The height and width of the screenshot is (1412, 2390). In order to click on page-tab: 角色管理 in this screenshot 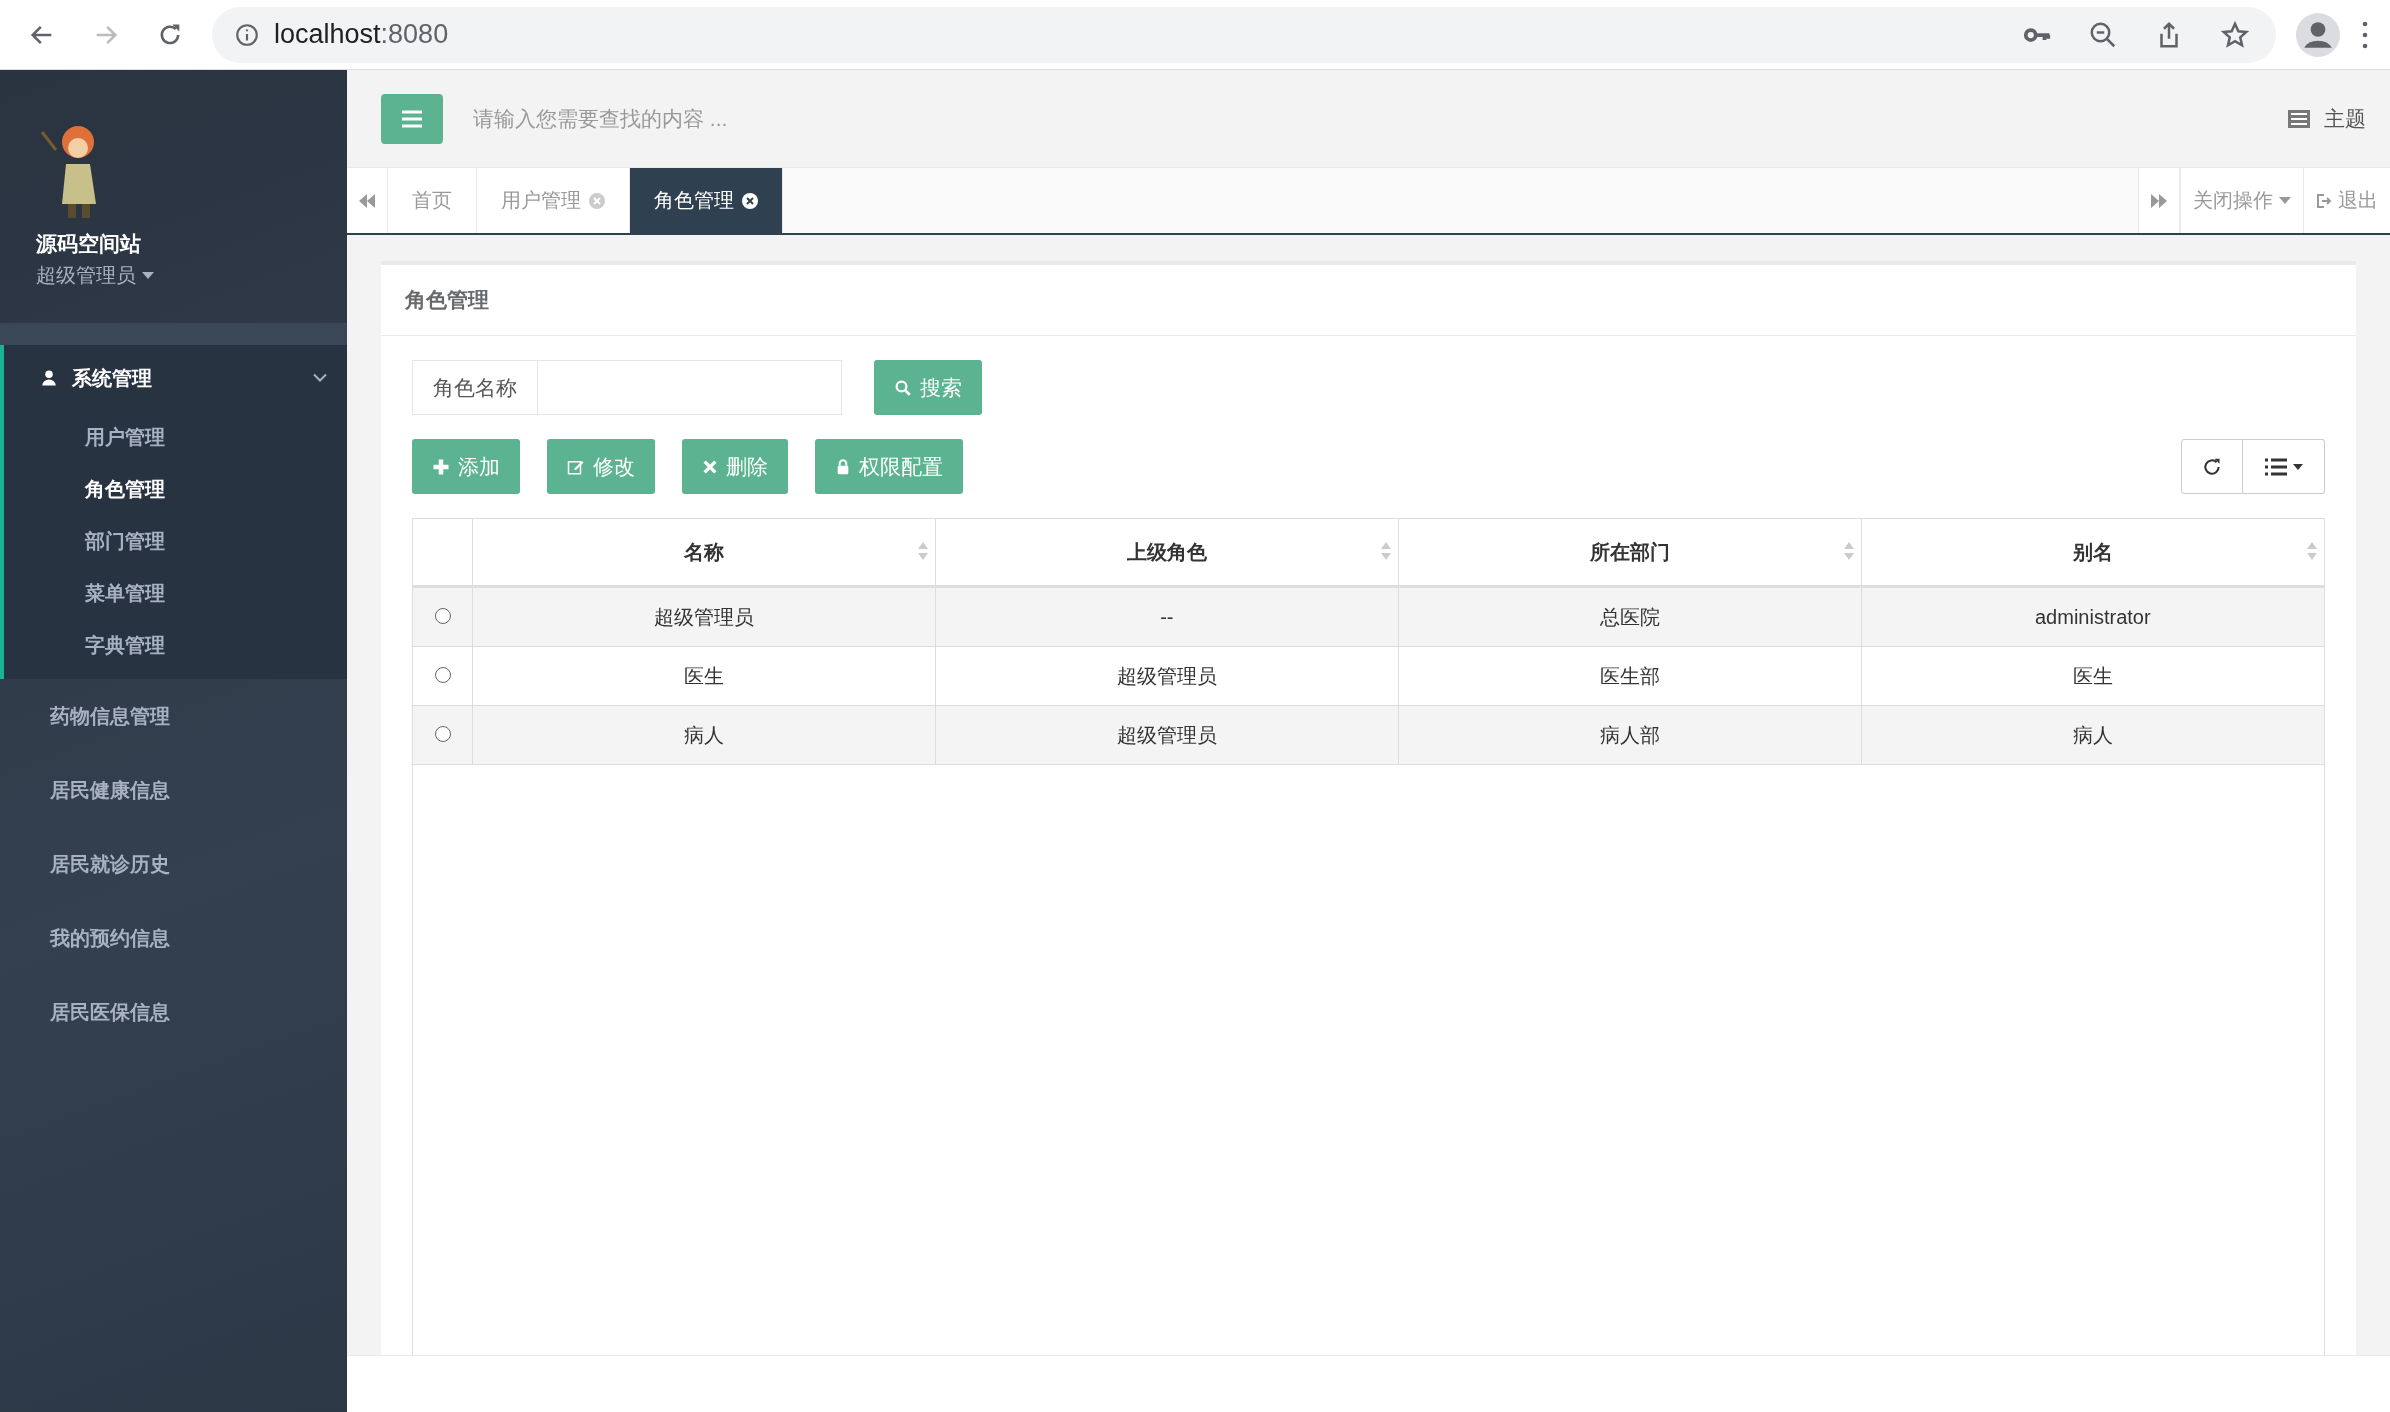, I will do `click(706, 200)`.